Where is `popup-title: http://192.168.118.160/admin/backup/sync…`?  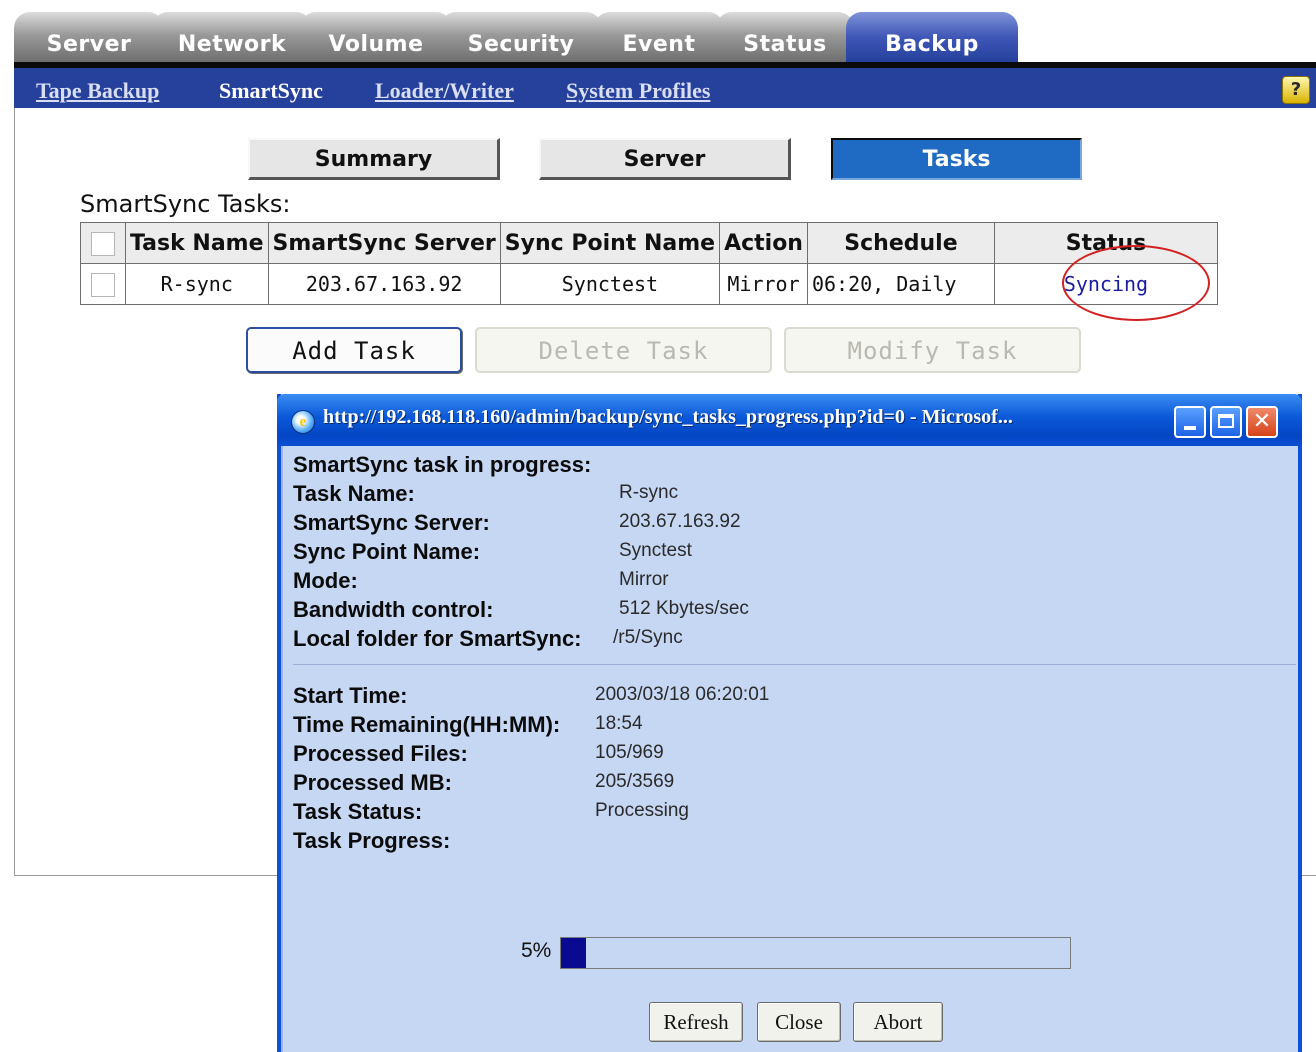
popup-title: http://192.168.118.160/admin/backup/sync… is located at coordinates (668, 417).